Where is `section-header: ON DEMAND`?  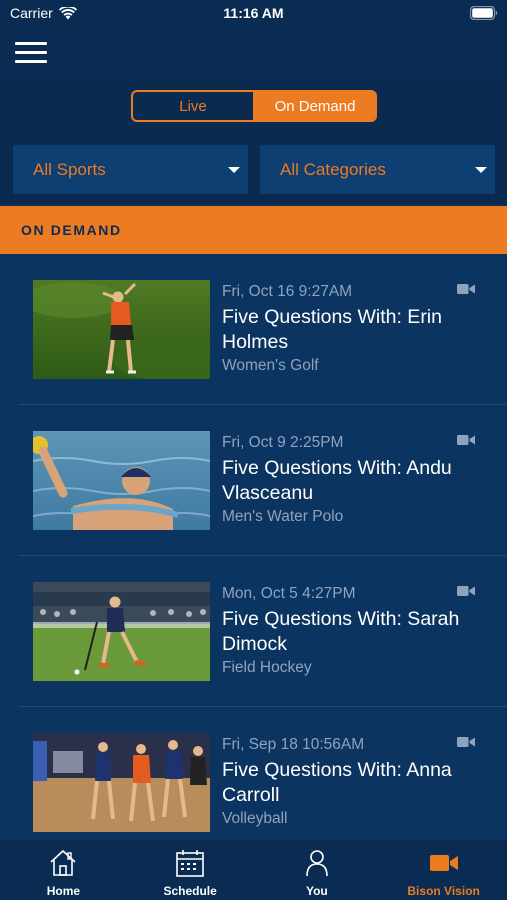
section-header: ON DEMAND is located at coordinates (253, 230).